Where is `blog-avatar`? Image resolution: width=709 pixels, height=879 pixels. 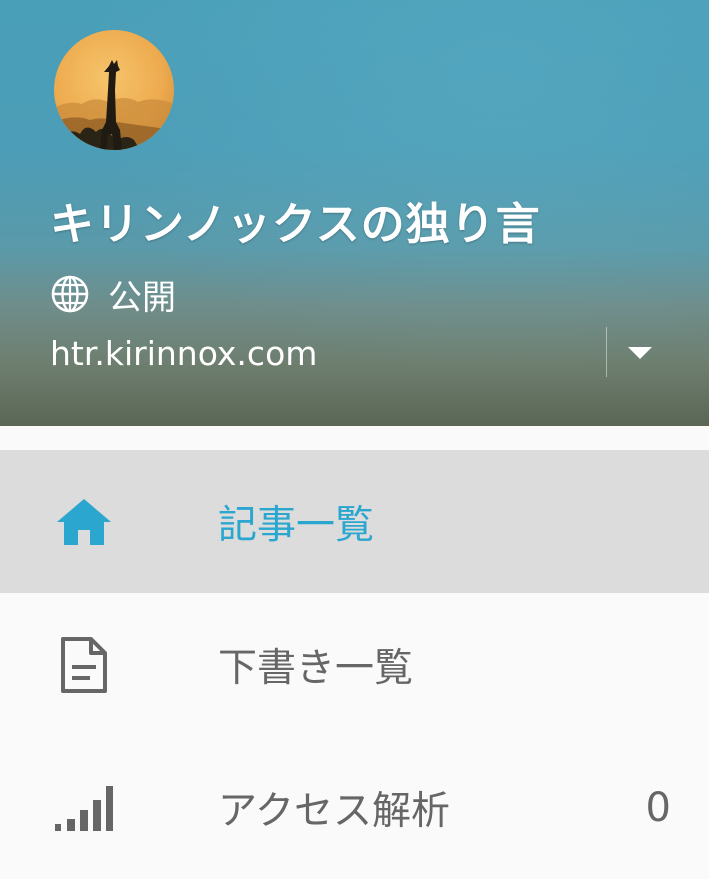
blog-avatar is located at coordinates (114, 90).